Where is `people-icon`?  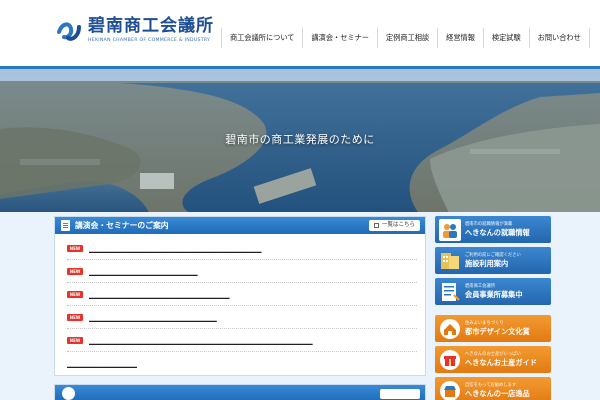
people-icon is located at coordinates (450, 229).